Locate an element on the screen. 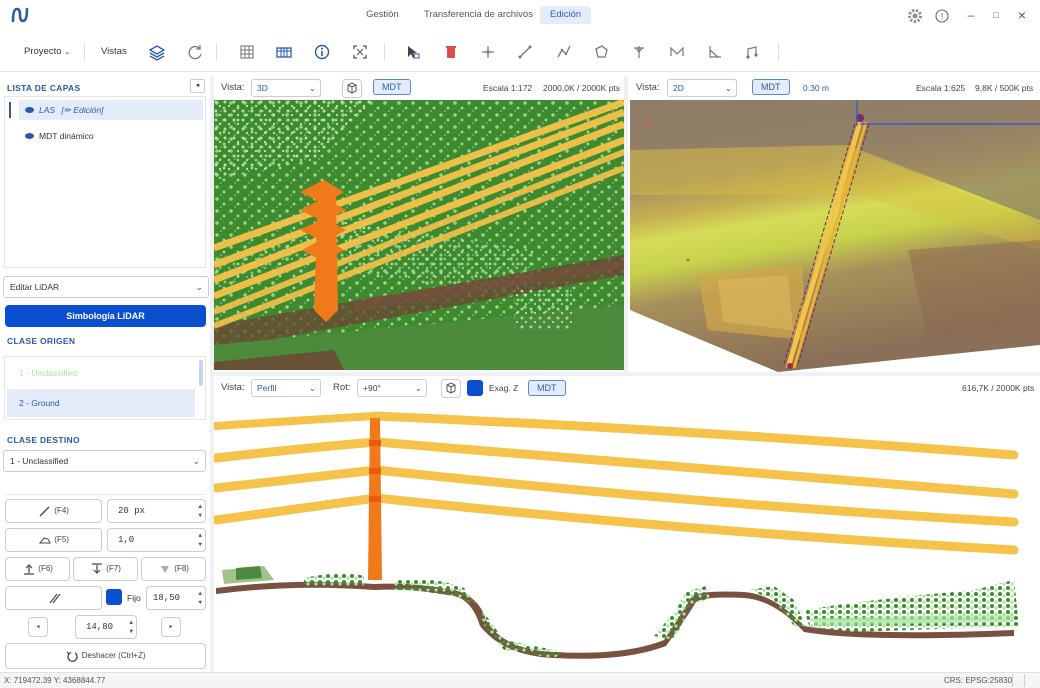  step-next-button: ▸ is located at coordinates (171, 627).